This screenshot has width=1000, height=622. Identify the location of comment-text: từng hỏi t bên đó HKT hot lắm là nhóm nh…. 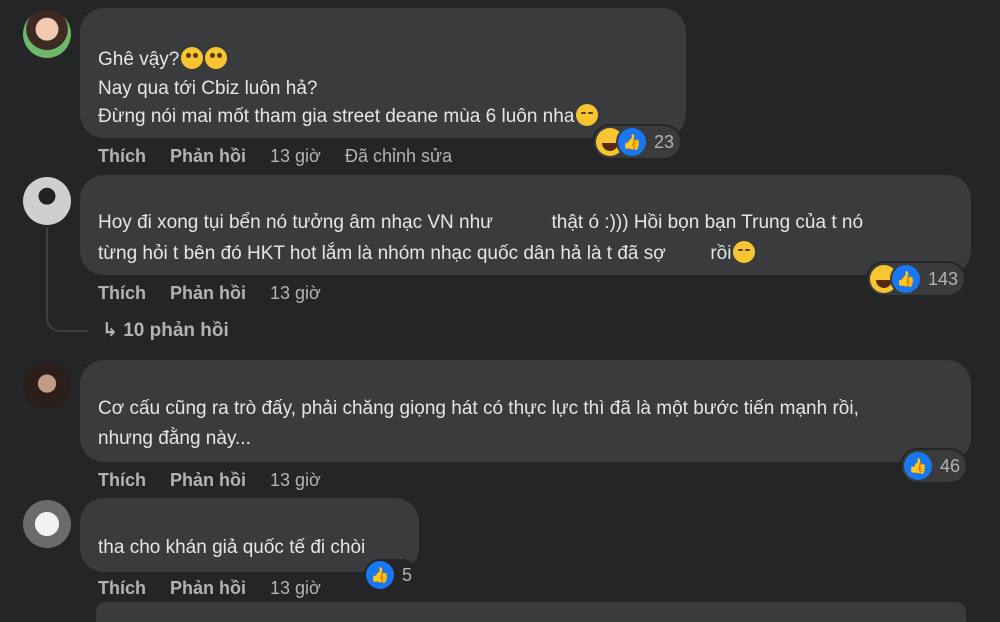
(382, 253).